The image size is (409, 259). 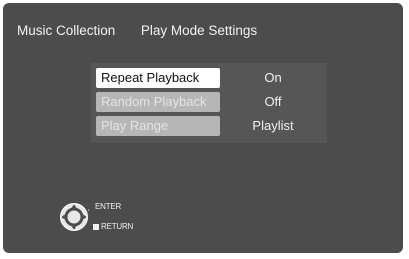 I want to click on repeat-playback-button: Repeat Playback, so click(x=158, y=78).